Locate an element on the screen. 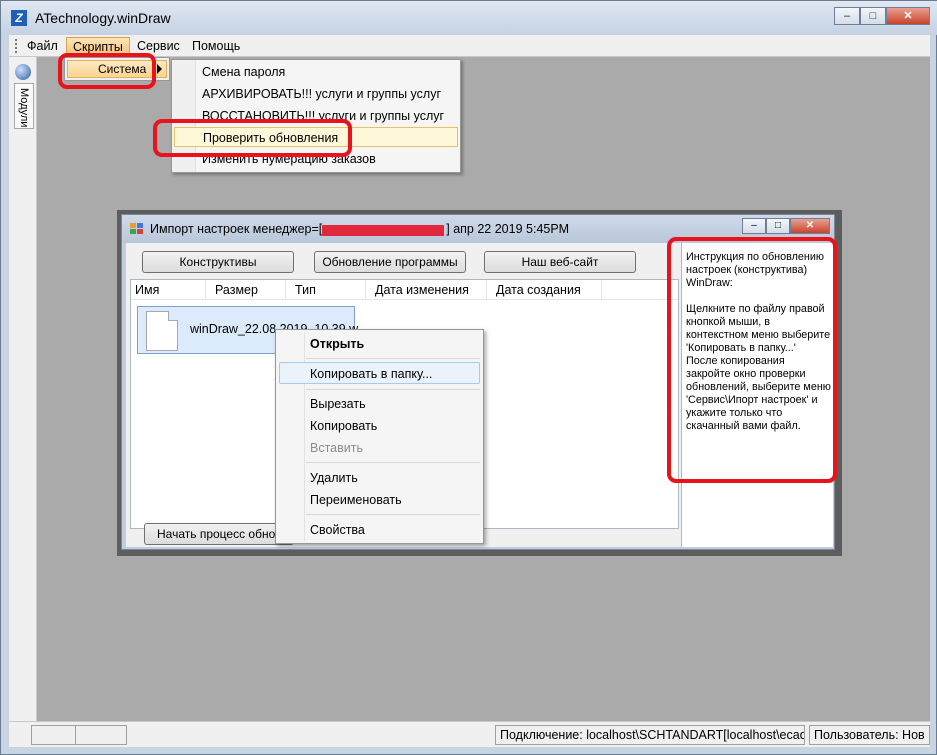 This screenshot has width=937, height=755. ctx-copy: Копировать is located at coordinates (343, 426).